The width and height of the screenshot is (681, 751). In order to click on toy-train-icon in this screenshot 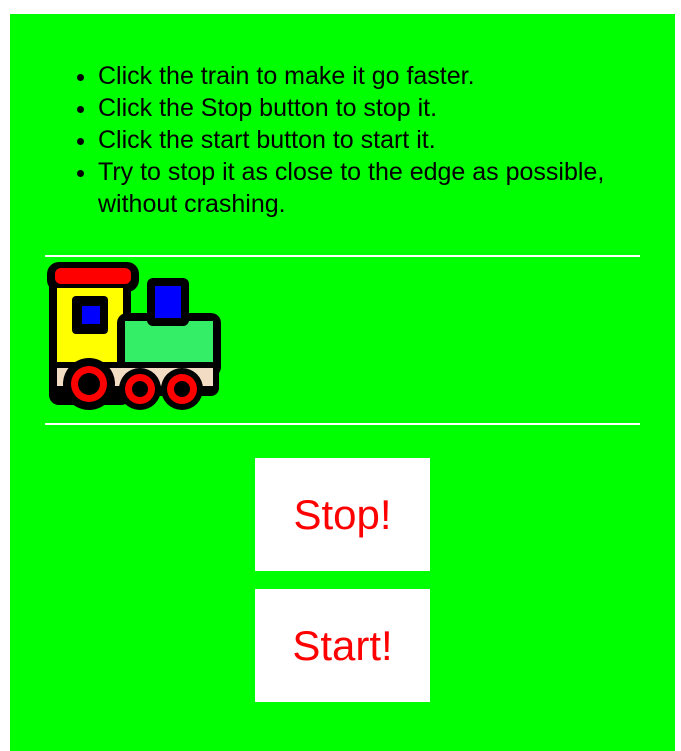, I will do `click(134, 339)`.